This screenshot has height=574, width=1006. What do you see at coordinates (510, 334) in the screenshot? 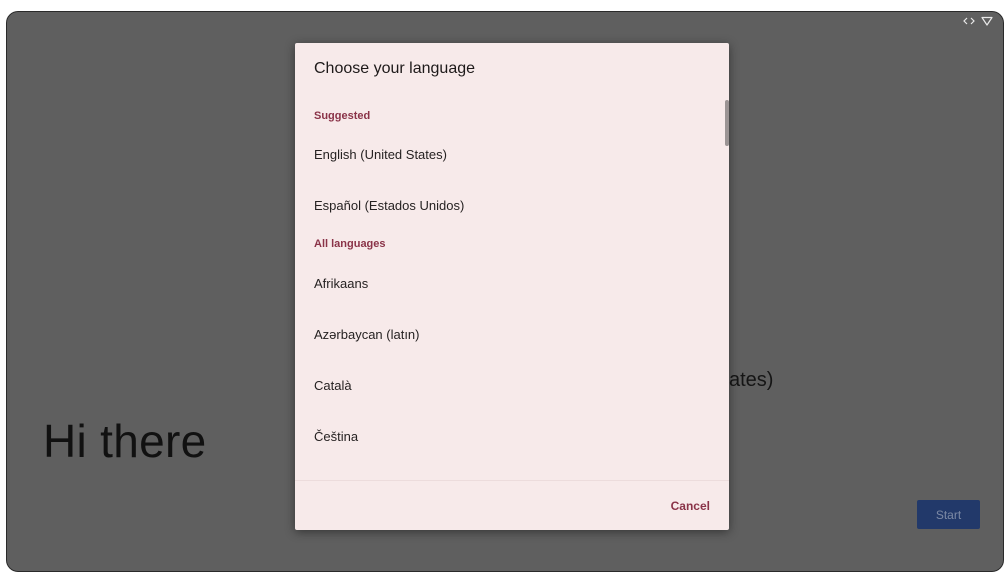
I see `language-item: Azərbaycan (latın)` at bounding box center [510, 334].